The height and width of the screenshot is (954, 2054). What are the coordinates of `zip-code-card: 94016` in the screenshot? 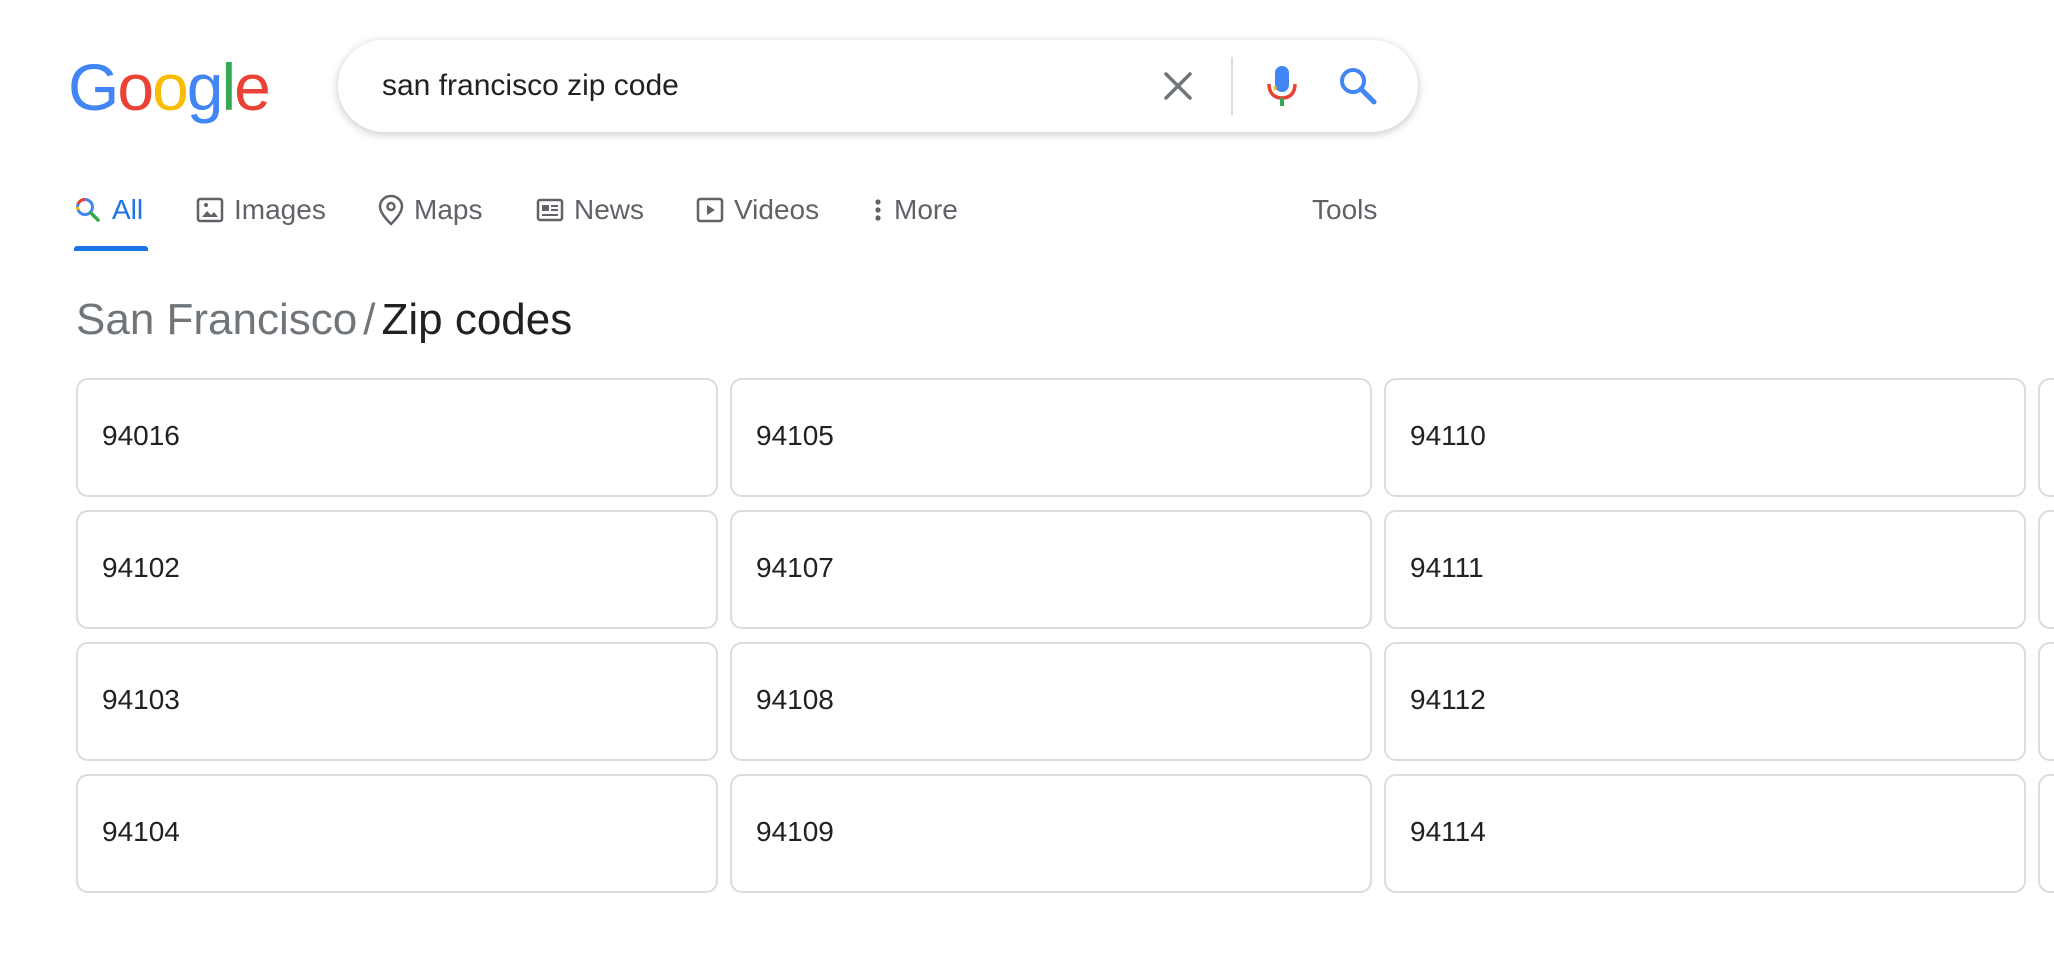 It's located at (397, 437).